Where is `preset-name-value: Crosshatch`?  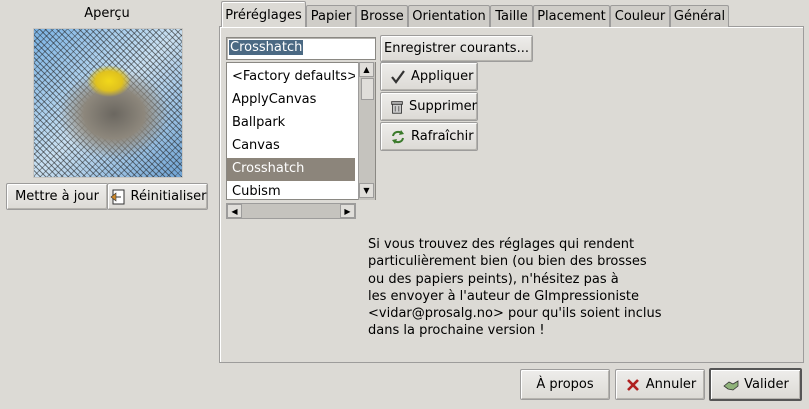 preset-name-value: Crosshatch is located at coordinates (266, 47).